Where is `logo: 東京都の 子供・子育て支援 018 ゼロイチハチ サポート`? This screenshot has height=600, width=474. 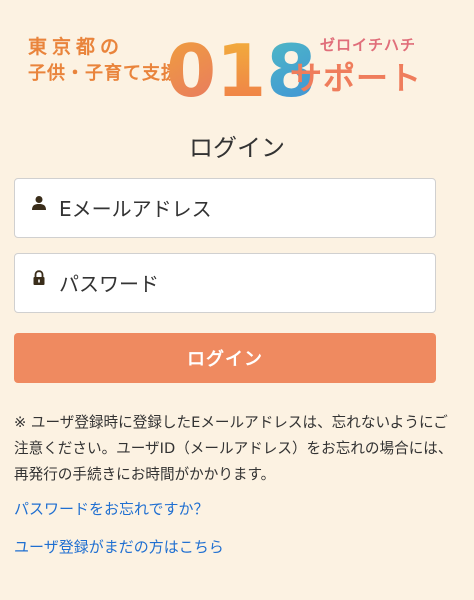
logo: 東京都の 子供・子育て支援 018 ゼロイチハチ サポート is located at coordinates (238, 68).